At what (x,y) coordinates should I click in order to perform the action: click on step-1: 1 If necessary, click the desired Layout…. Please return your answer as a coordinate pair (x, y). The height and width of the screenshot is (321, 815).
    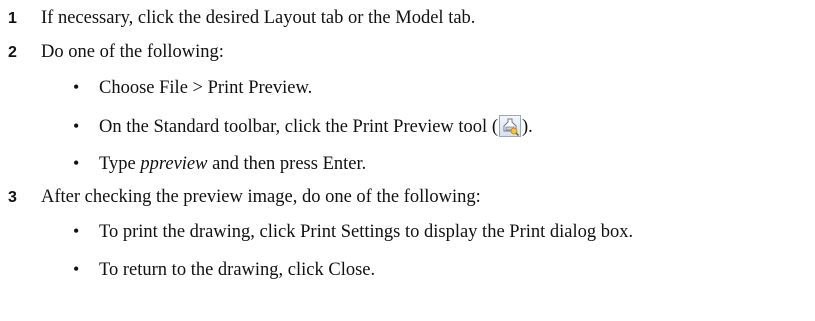
    Looking at the image, I should click on (241, 18).